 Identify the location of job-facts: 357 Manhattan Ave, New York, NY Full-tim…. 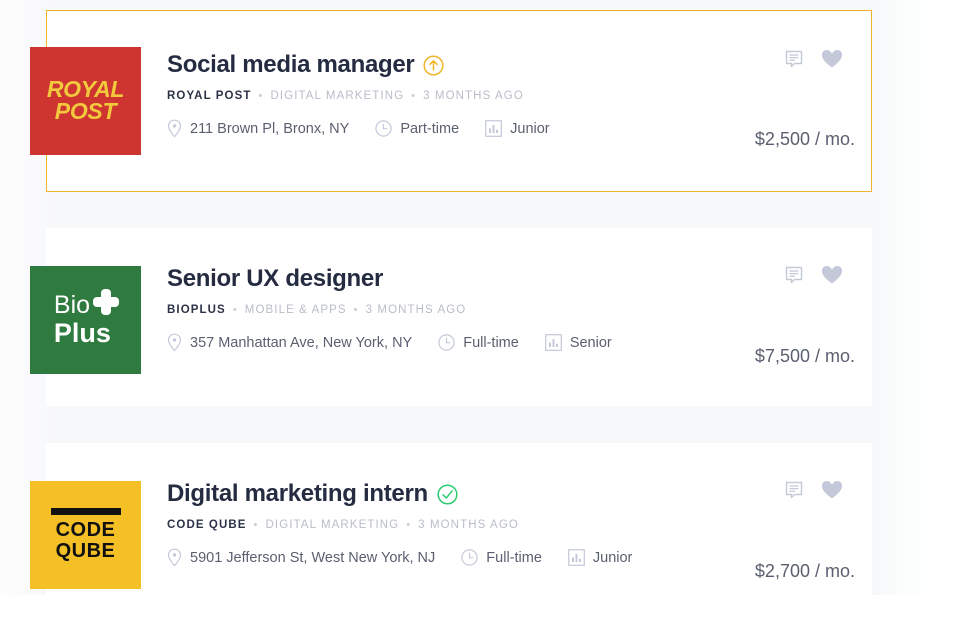
(511, 342).